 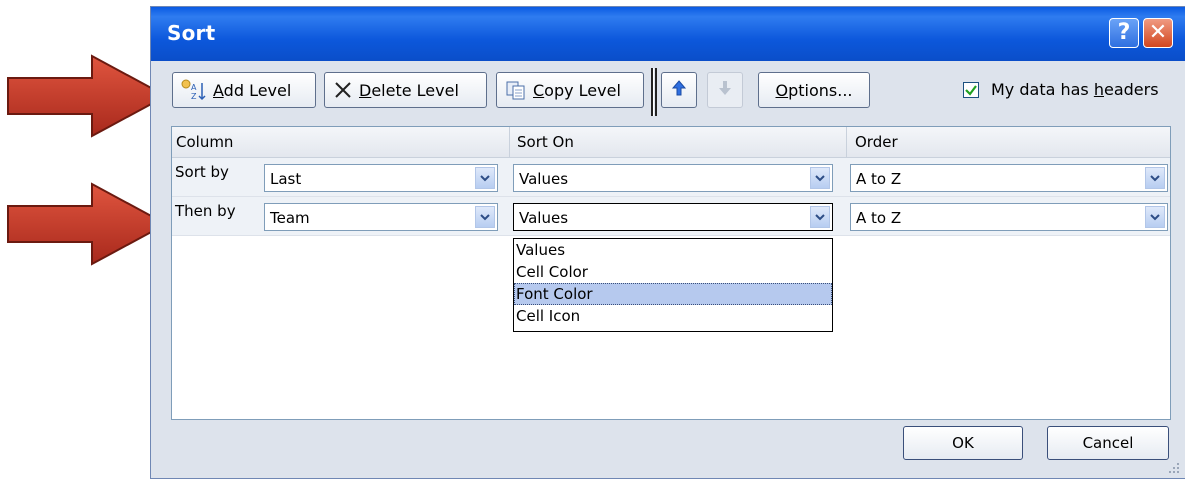 I want to click on svg-text: A, so click(x=194, y=87).